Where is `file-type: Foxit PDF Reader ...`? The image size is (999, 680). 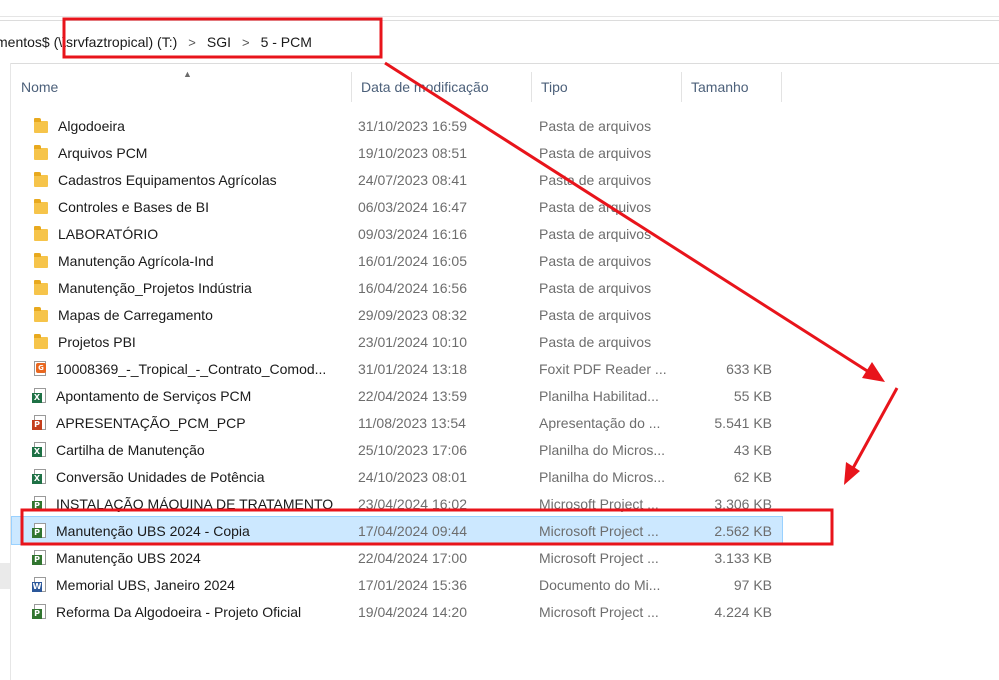
file-type: Foxit PDF Reader ... is located at coordinates (603, 368).